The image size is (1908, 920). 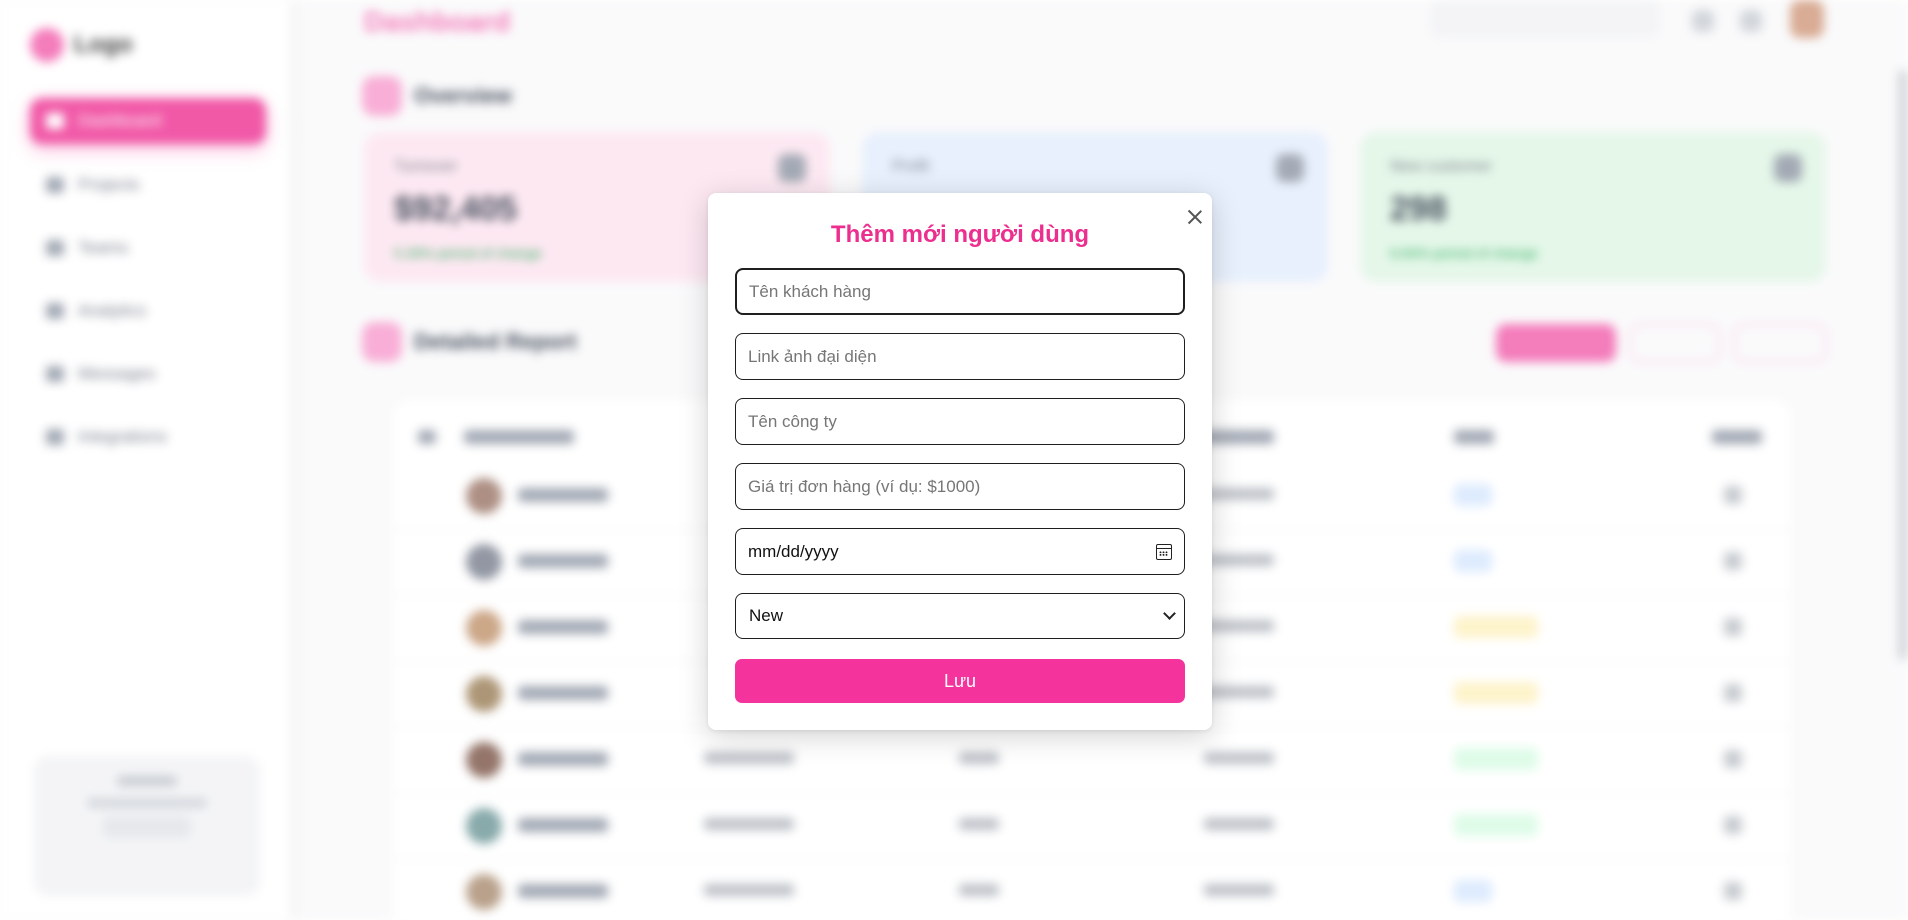 I want to click on status-select-value: New, so click(x=766, y=615).